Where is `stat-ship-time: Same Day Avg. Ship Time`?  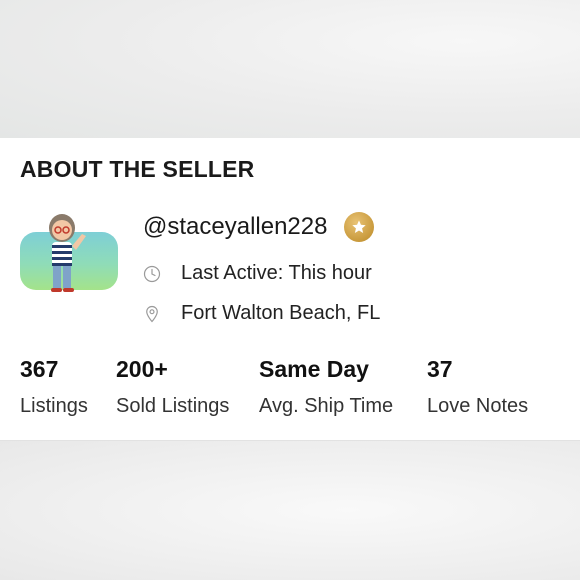 stat-ship-time: Same Day Avg. Ship Time is located at coordinates (326, 387).